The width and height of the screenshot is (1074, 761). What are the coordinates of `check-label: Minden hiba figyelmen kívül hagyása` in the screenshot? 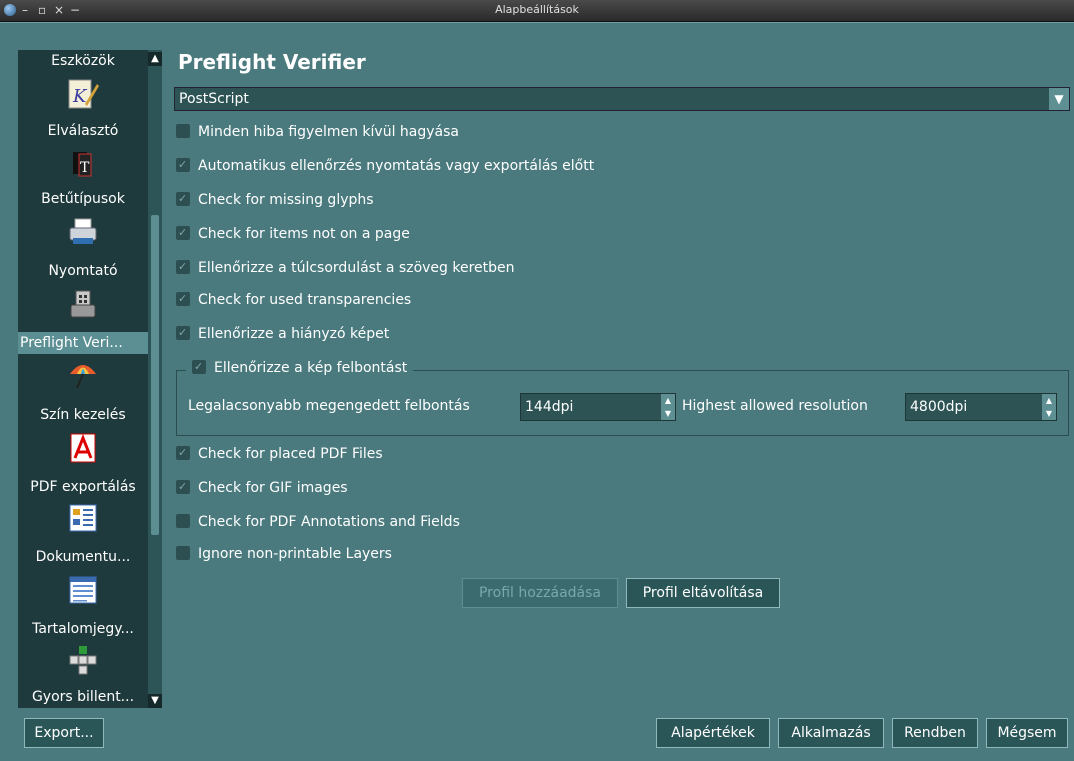 It's located at (328, 132).